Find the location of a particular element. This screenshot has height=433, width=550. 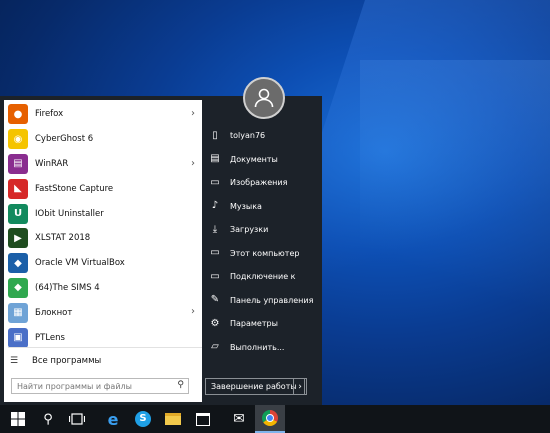

place-item: ▤ Документы is located at coordinates (263, 160).